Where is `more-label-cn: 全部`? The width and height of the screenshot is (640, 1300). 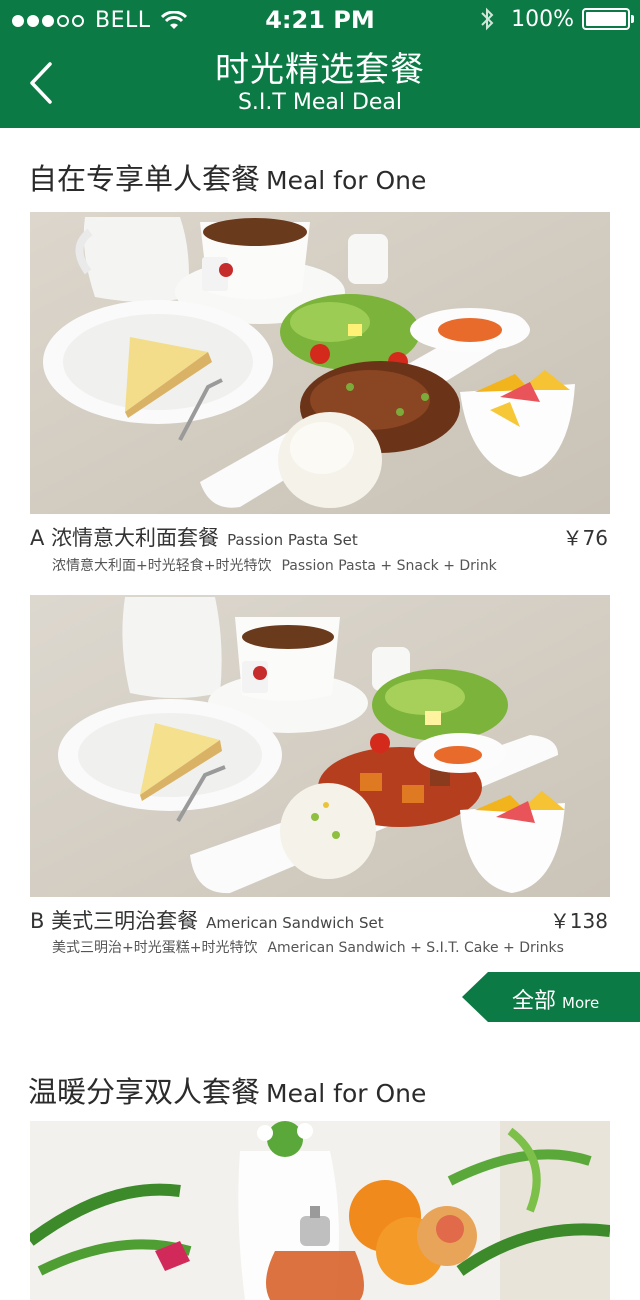
more-label-cn: 全部 is located at coordinates (534, 1001).